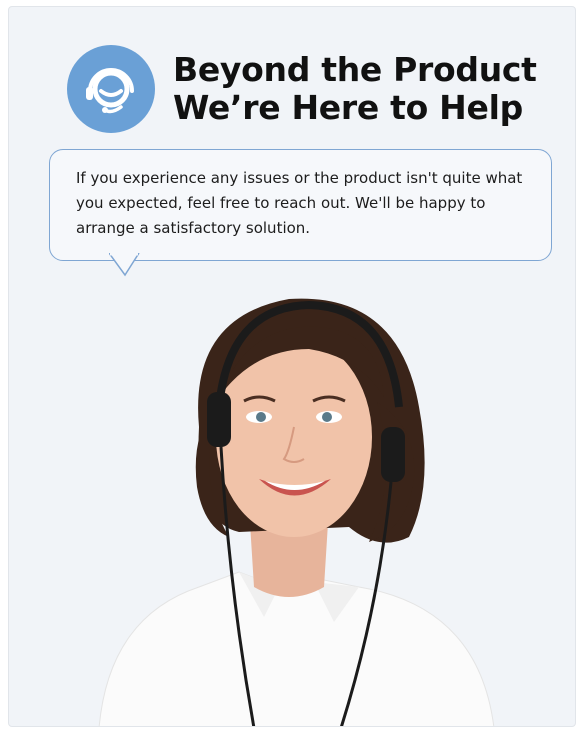 The width and height of the screenshot is (581, 733). I want to click on headset-support-icon, so click(110, 91).